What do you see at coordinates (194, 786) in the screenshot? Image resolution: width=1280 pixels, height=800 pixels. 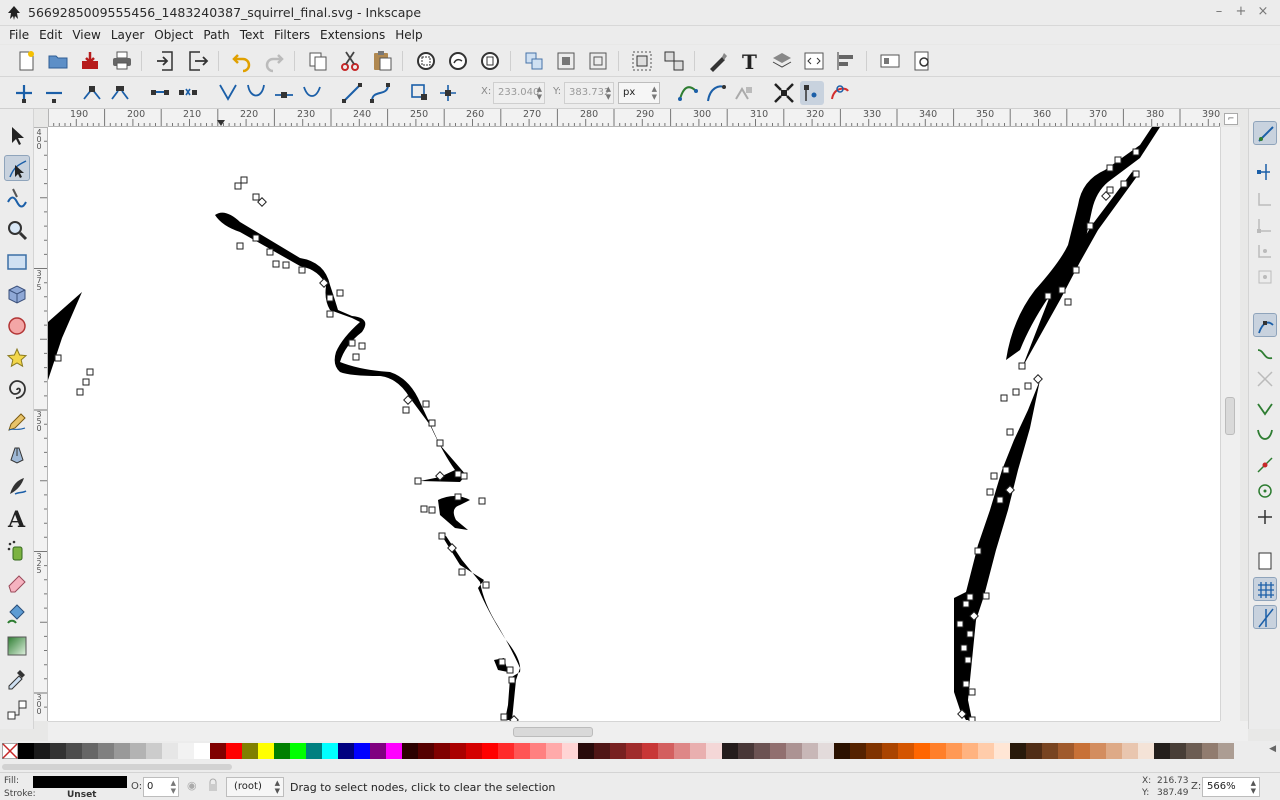 I see `eye-visibility-icon: ◉` at bounding box center [194, 786].